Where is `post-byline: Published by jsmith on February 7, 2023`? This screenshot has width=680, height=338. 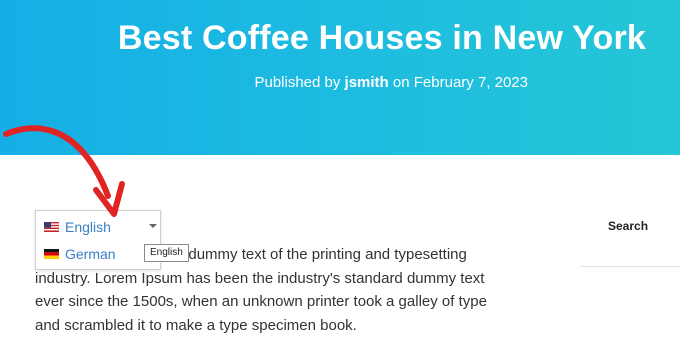
post-byline: Published by jsmith on February 7, 2023 is located at coordinates (391, 82).